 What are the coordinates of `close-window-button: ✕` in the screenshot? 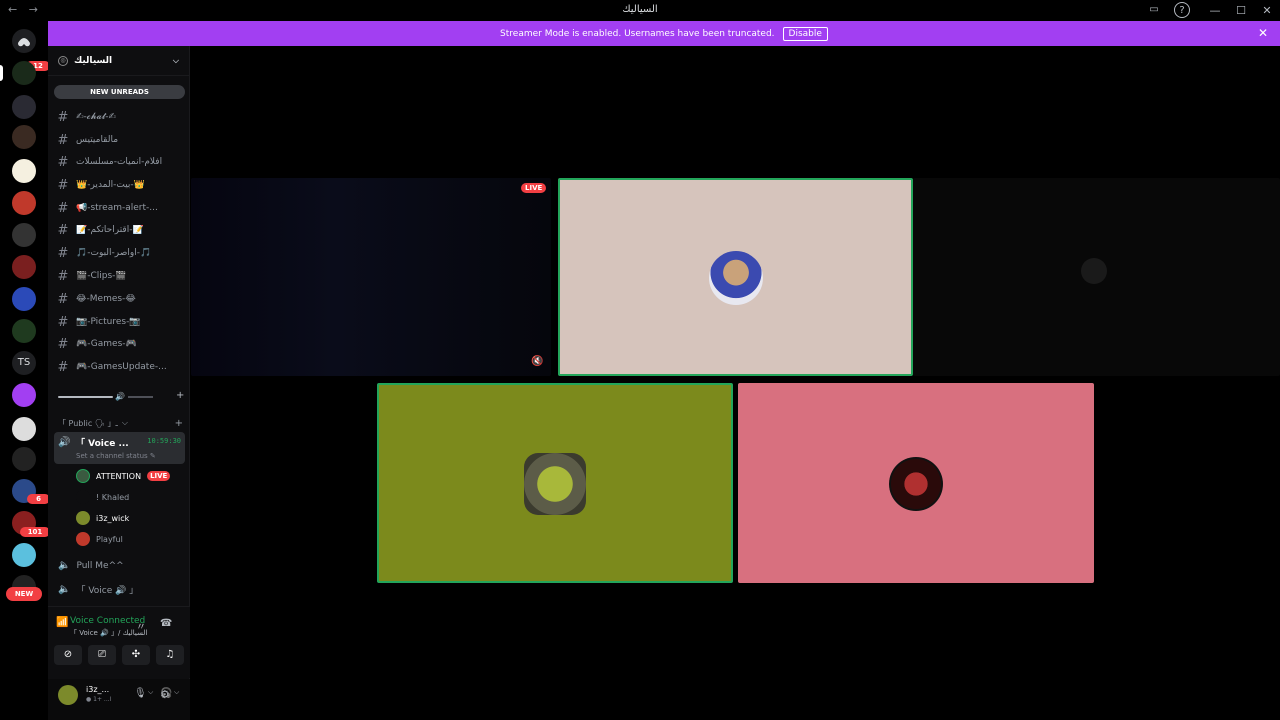 It's located at (1267, 10).